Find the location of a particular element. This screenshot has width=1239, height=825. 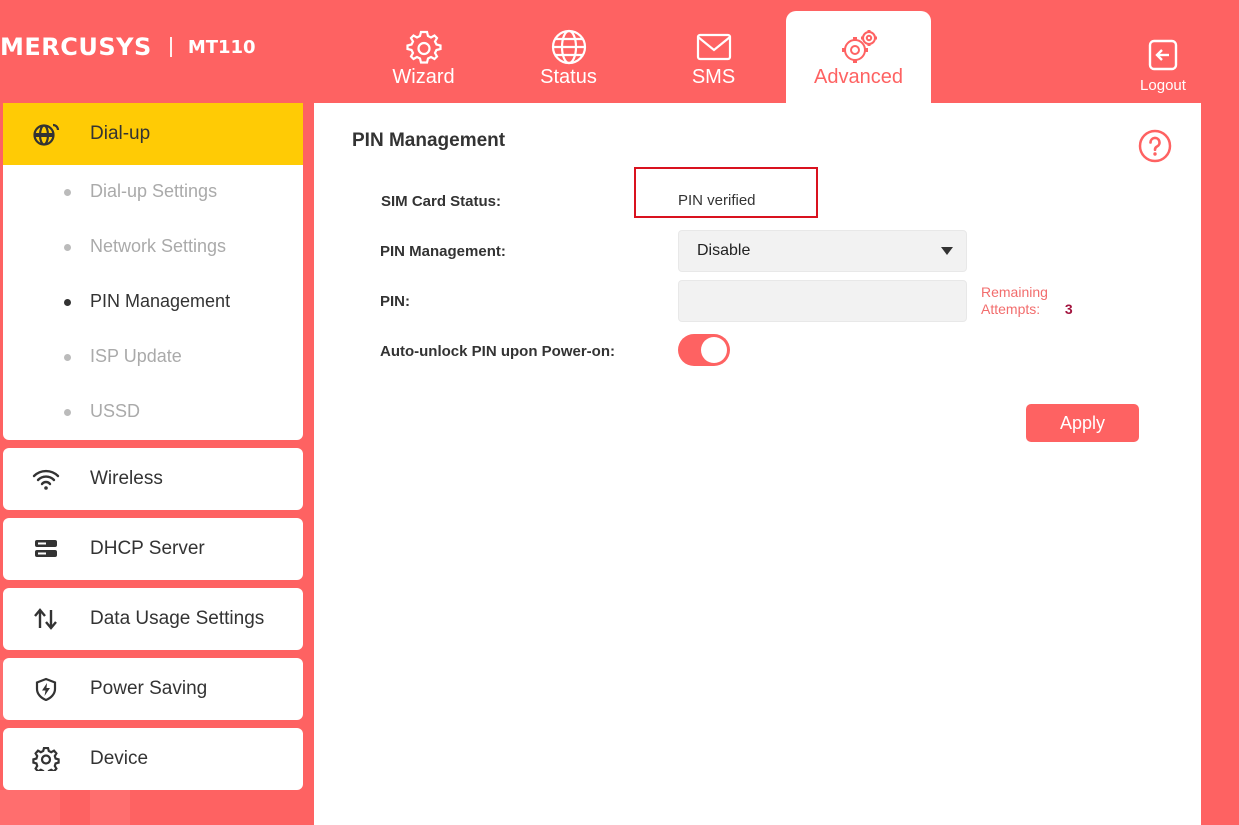

sidebar-item-label: Wireless is located at coordinates (126, 478).